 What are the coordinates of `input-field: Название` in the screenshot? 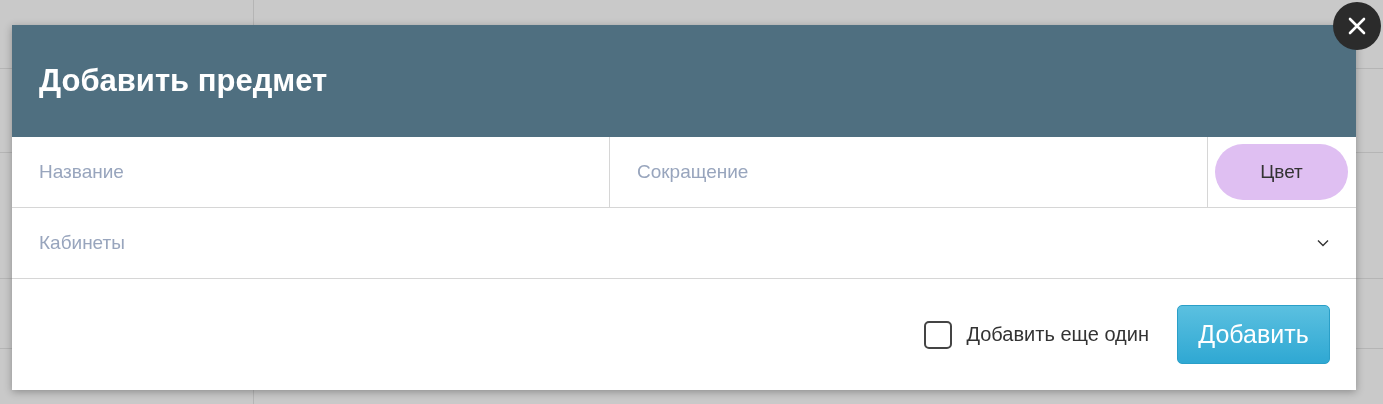 It's located at (311, 172).